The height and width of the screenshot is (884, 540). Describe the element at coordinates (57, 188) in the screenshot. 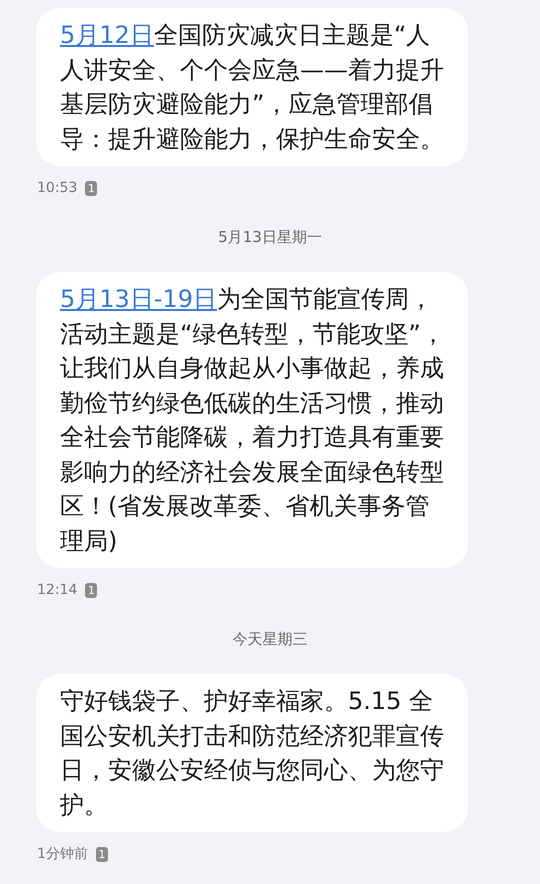

I see `timestamp: 10:53` at that location.